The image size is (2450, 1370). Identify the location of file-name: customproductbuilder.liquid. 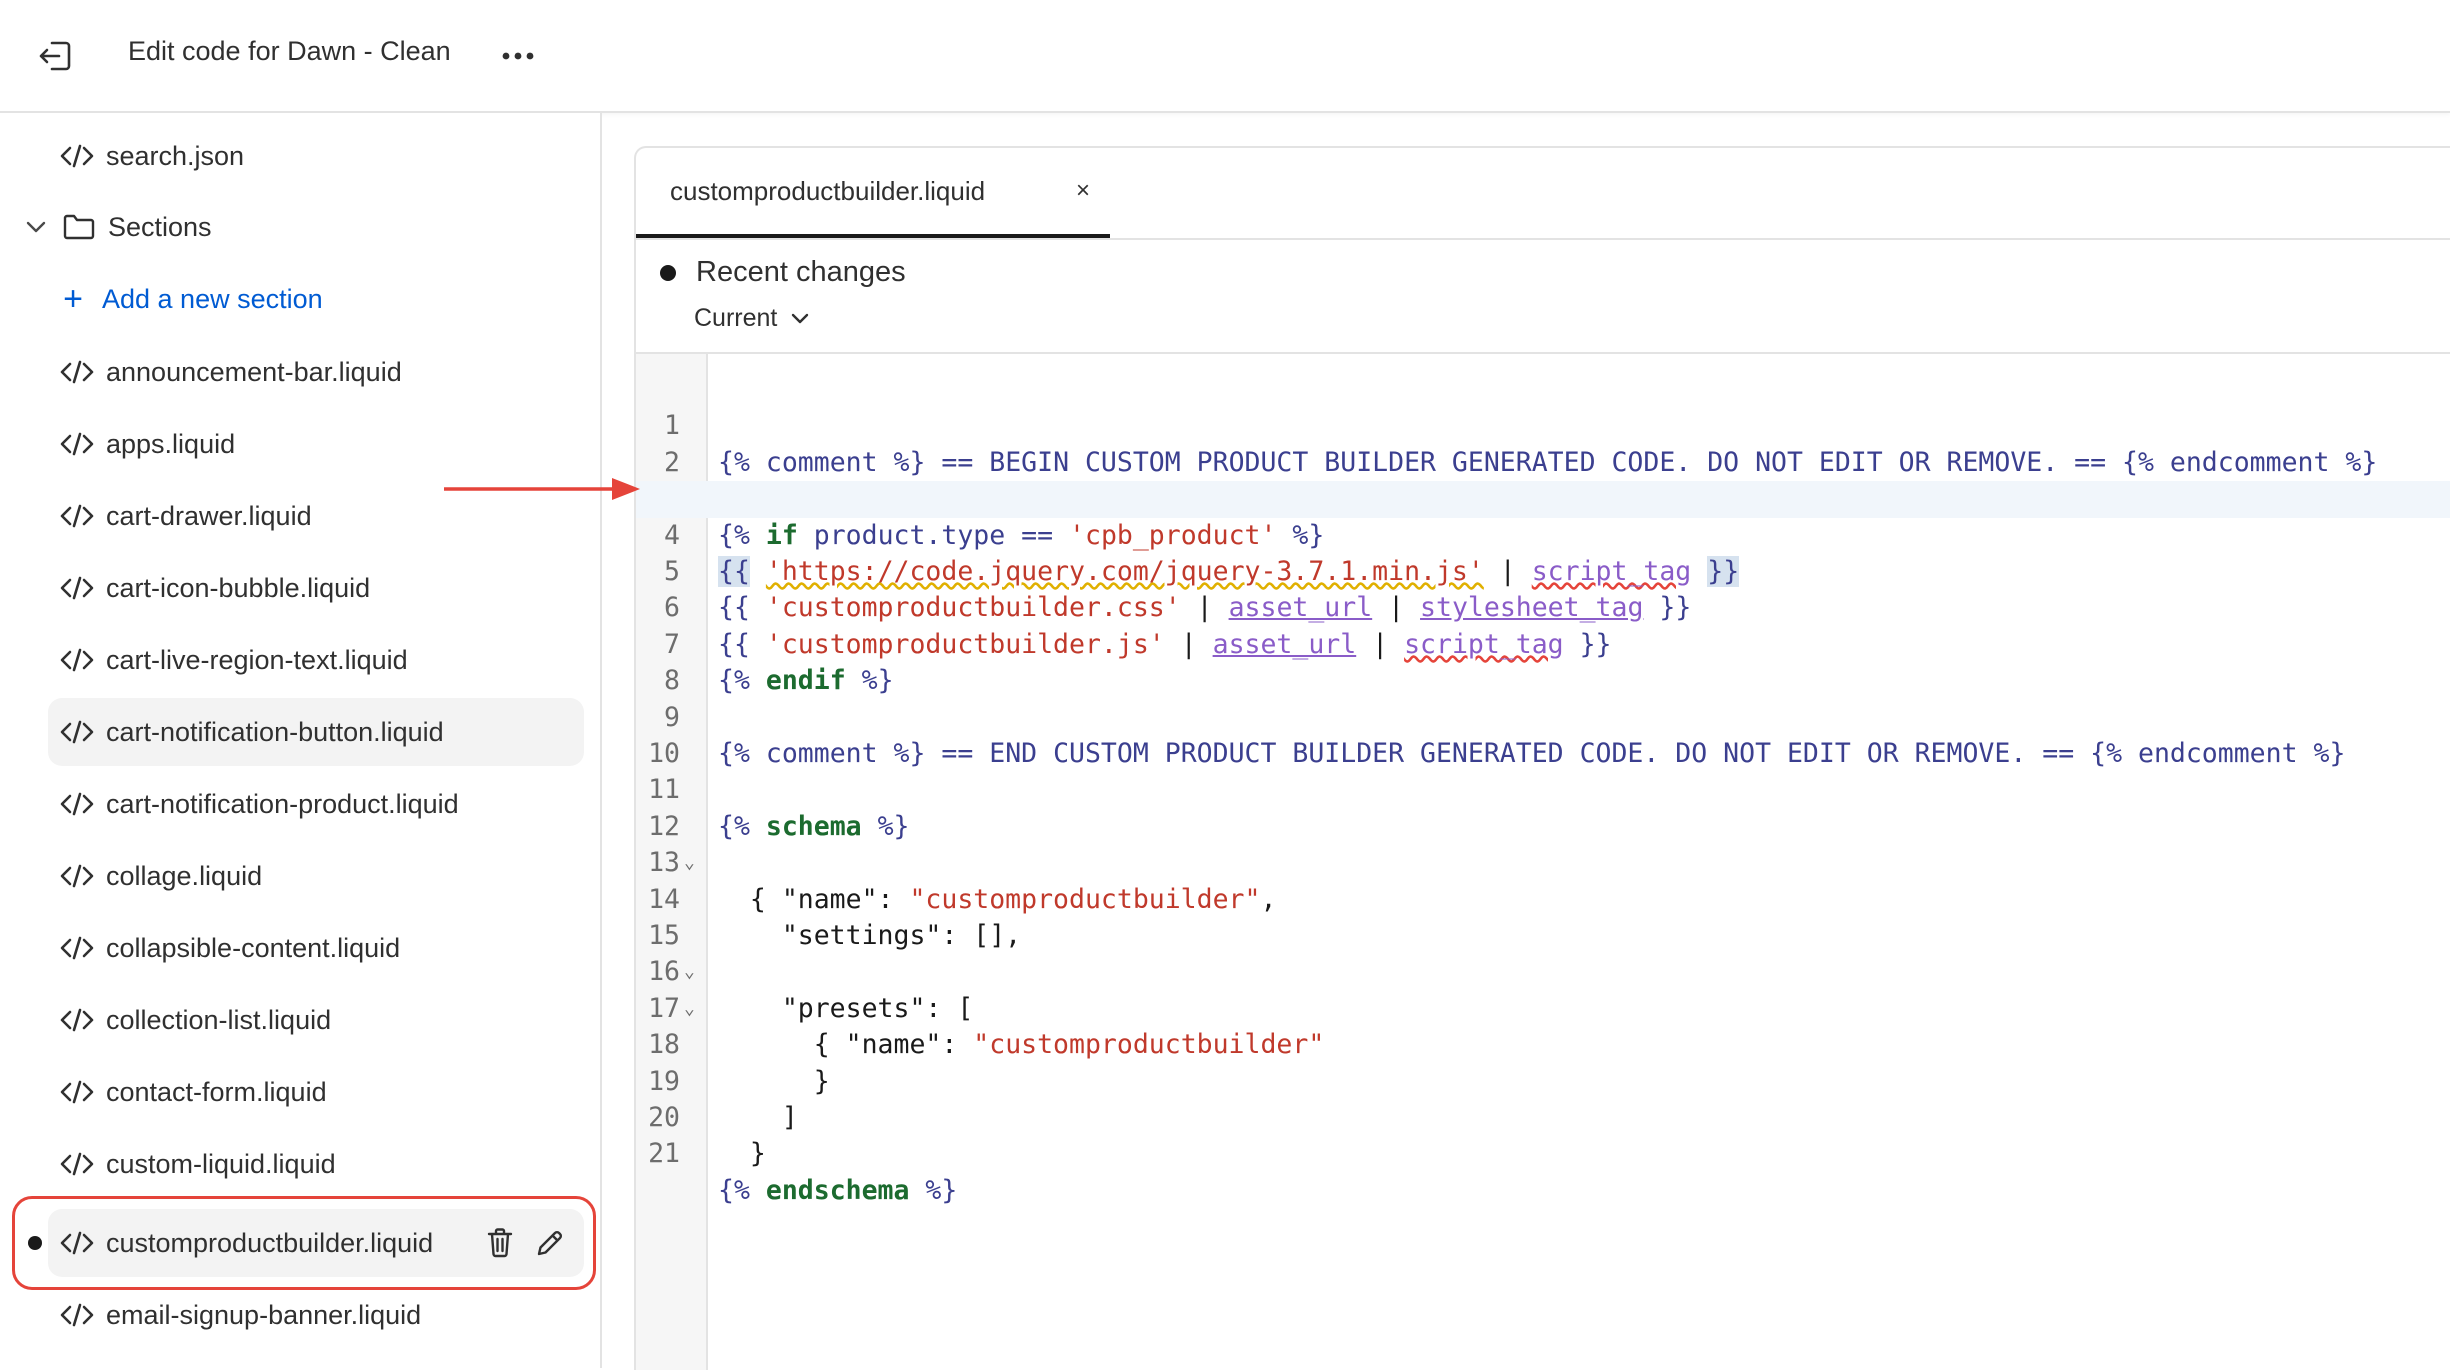
(270, 1242).